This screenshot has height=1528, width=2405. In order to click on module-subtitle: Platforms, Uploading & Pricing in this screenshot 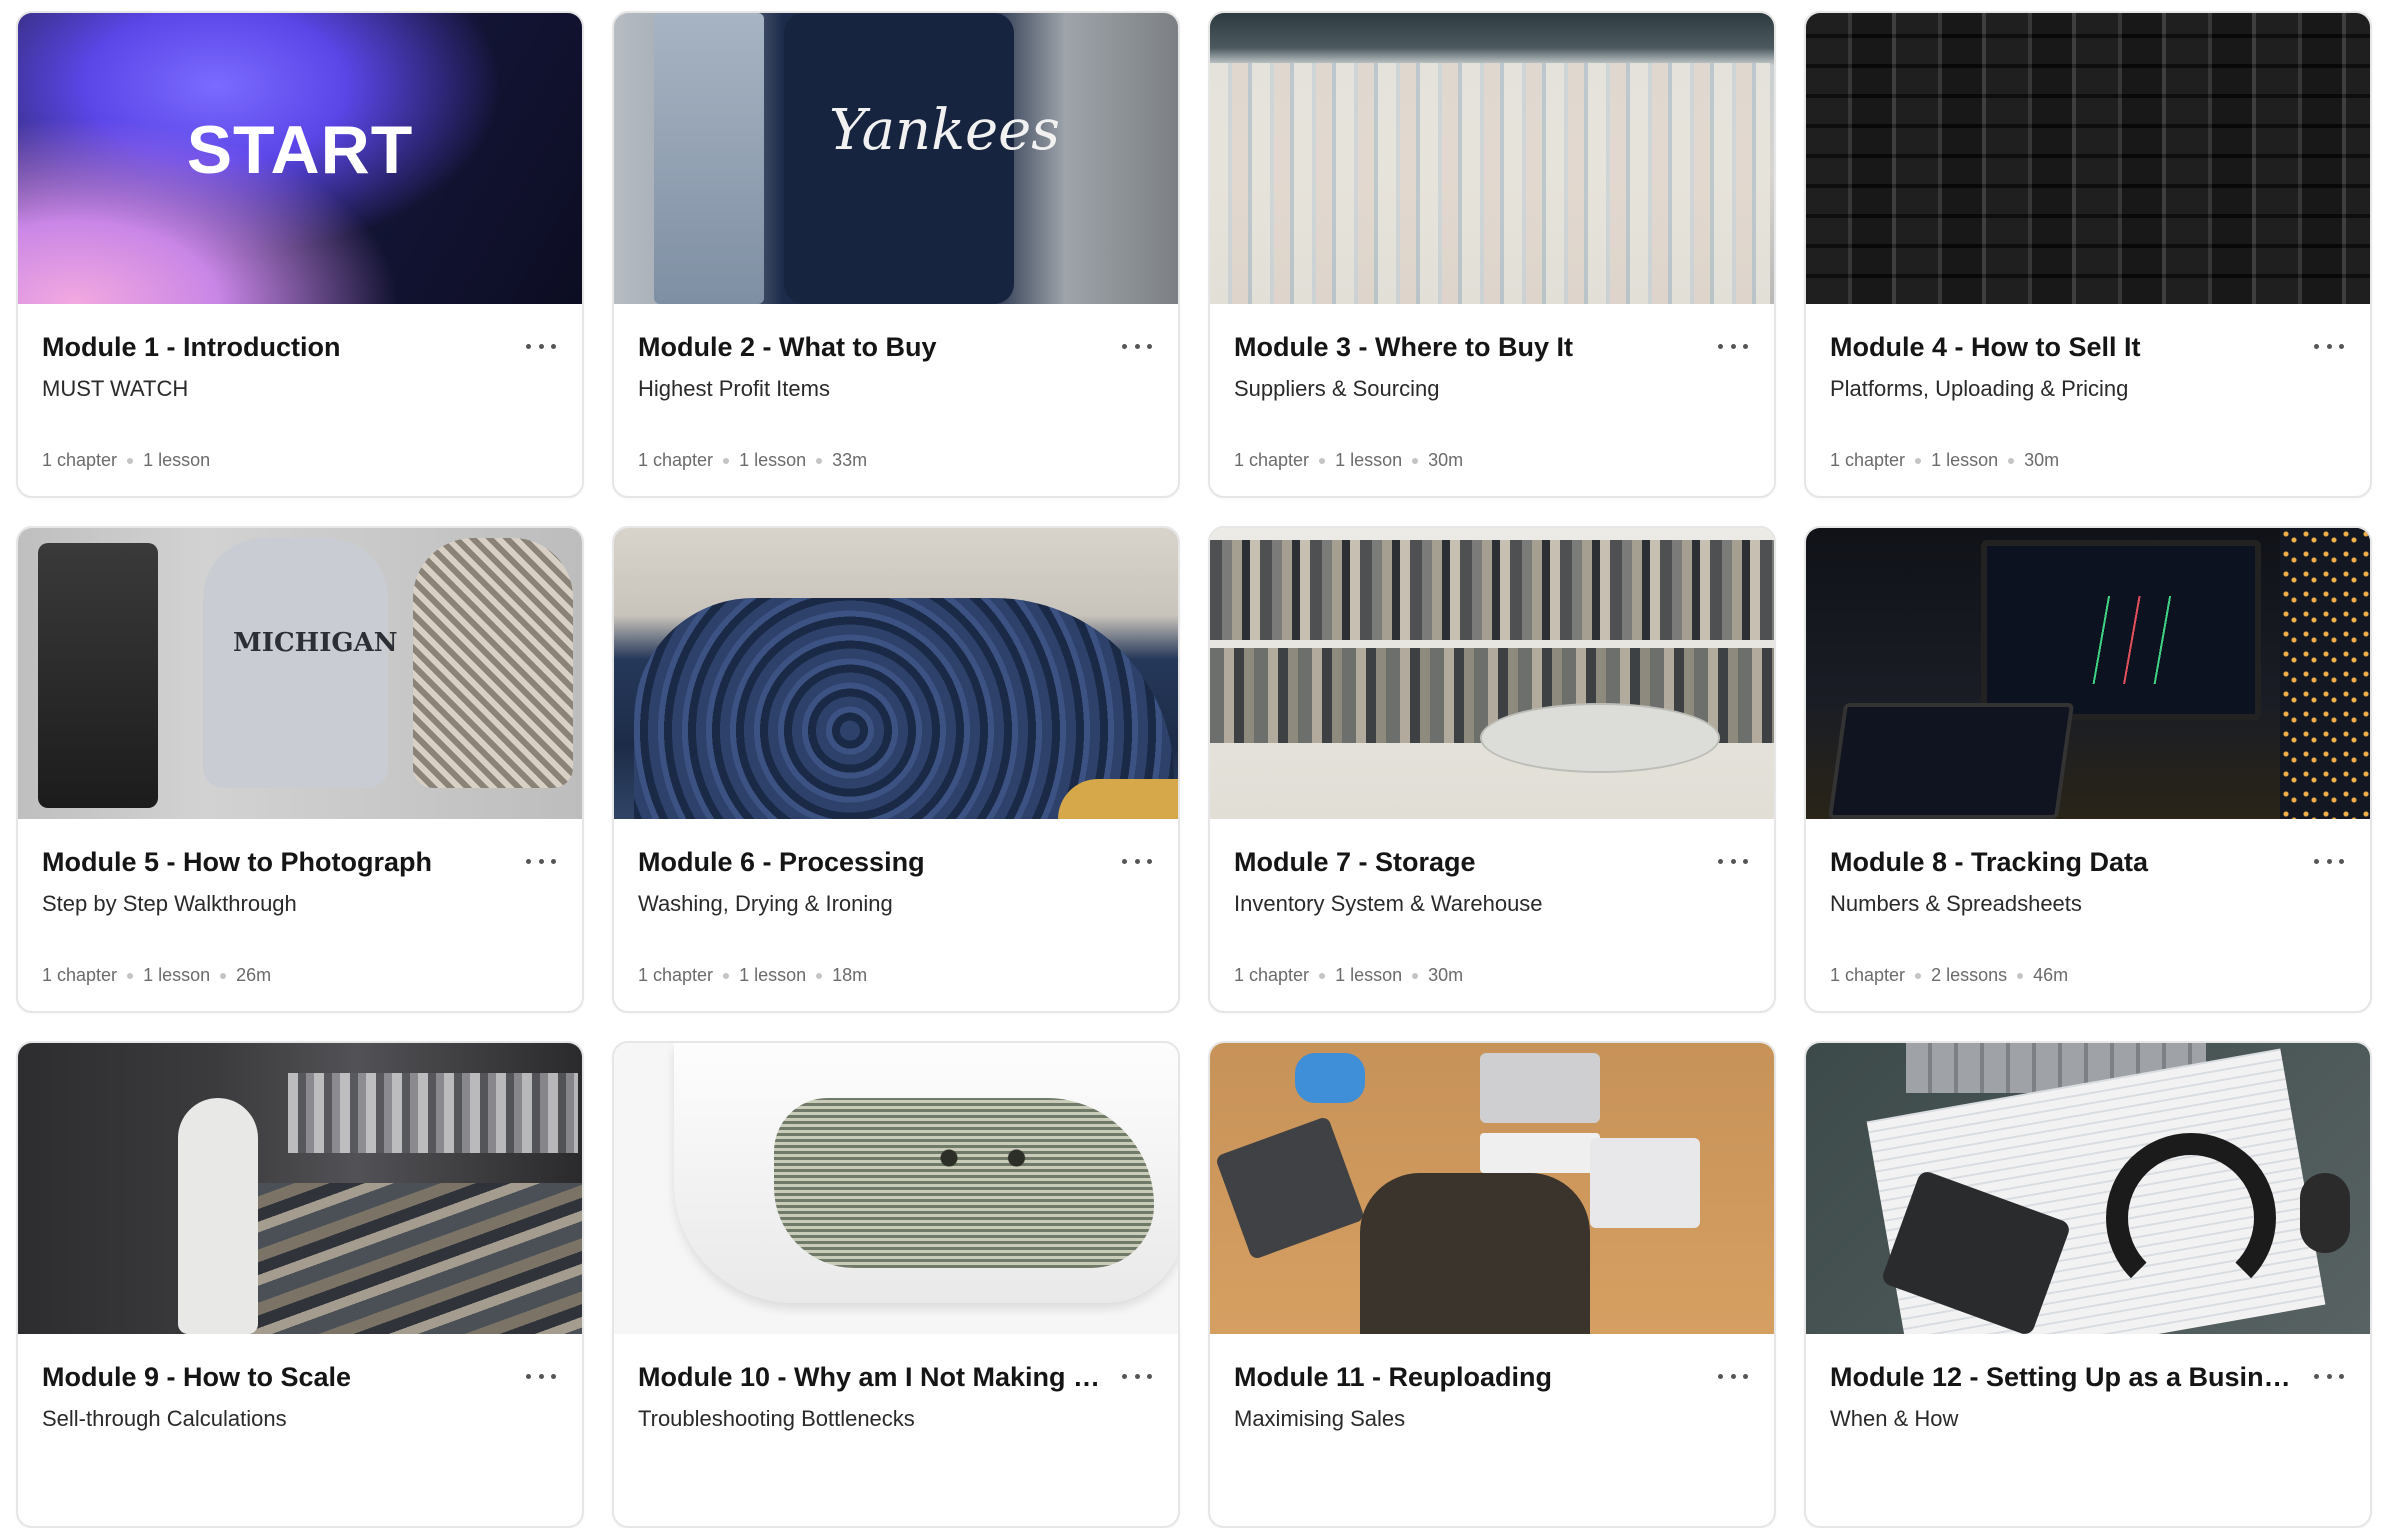, I will do `click(1979, 388)`.